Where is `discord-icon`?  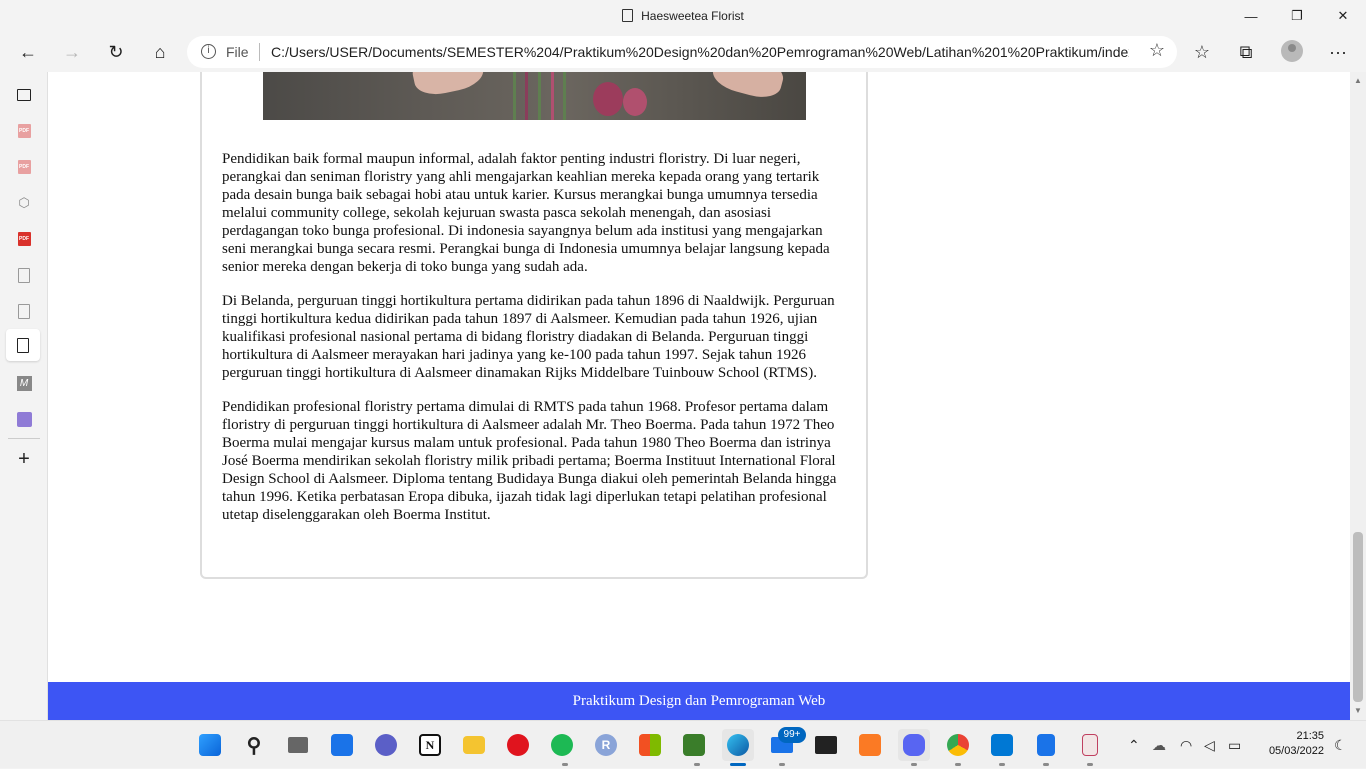
discord-icon is located at coordinates (914, 745).